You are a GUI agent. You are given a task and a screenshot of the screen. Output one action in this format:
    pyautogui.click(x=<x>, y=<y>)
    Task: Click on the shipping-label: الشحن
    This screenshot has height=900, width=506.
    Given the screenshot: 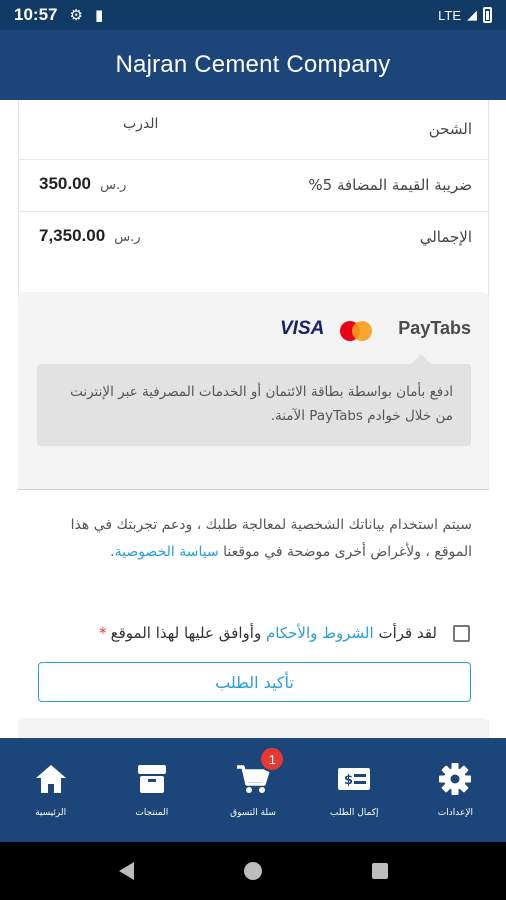 What is the action you would take?
    pyautogui.click(x=450, y=129)
    